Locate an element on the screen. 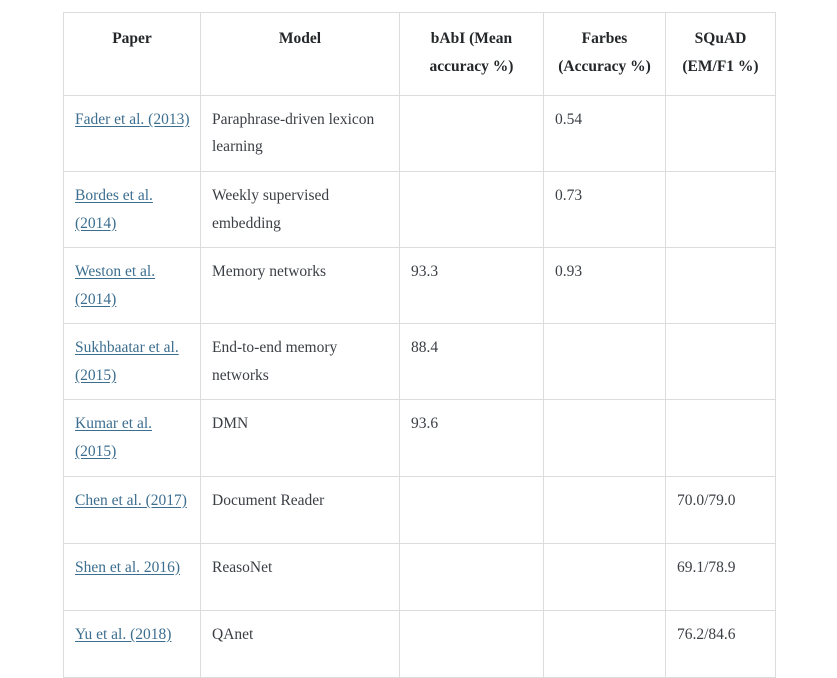 This screenshot has height=678, width=837. column-header-squad: SQuAD (EM/F1 %) is located at coordinates (720, 54).